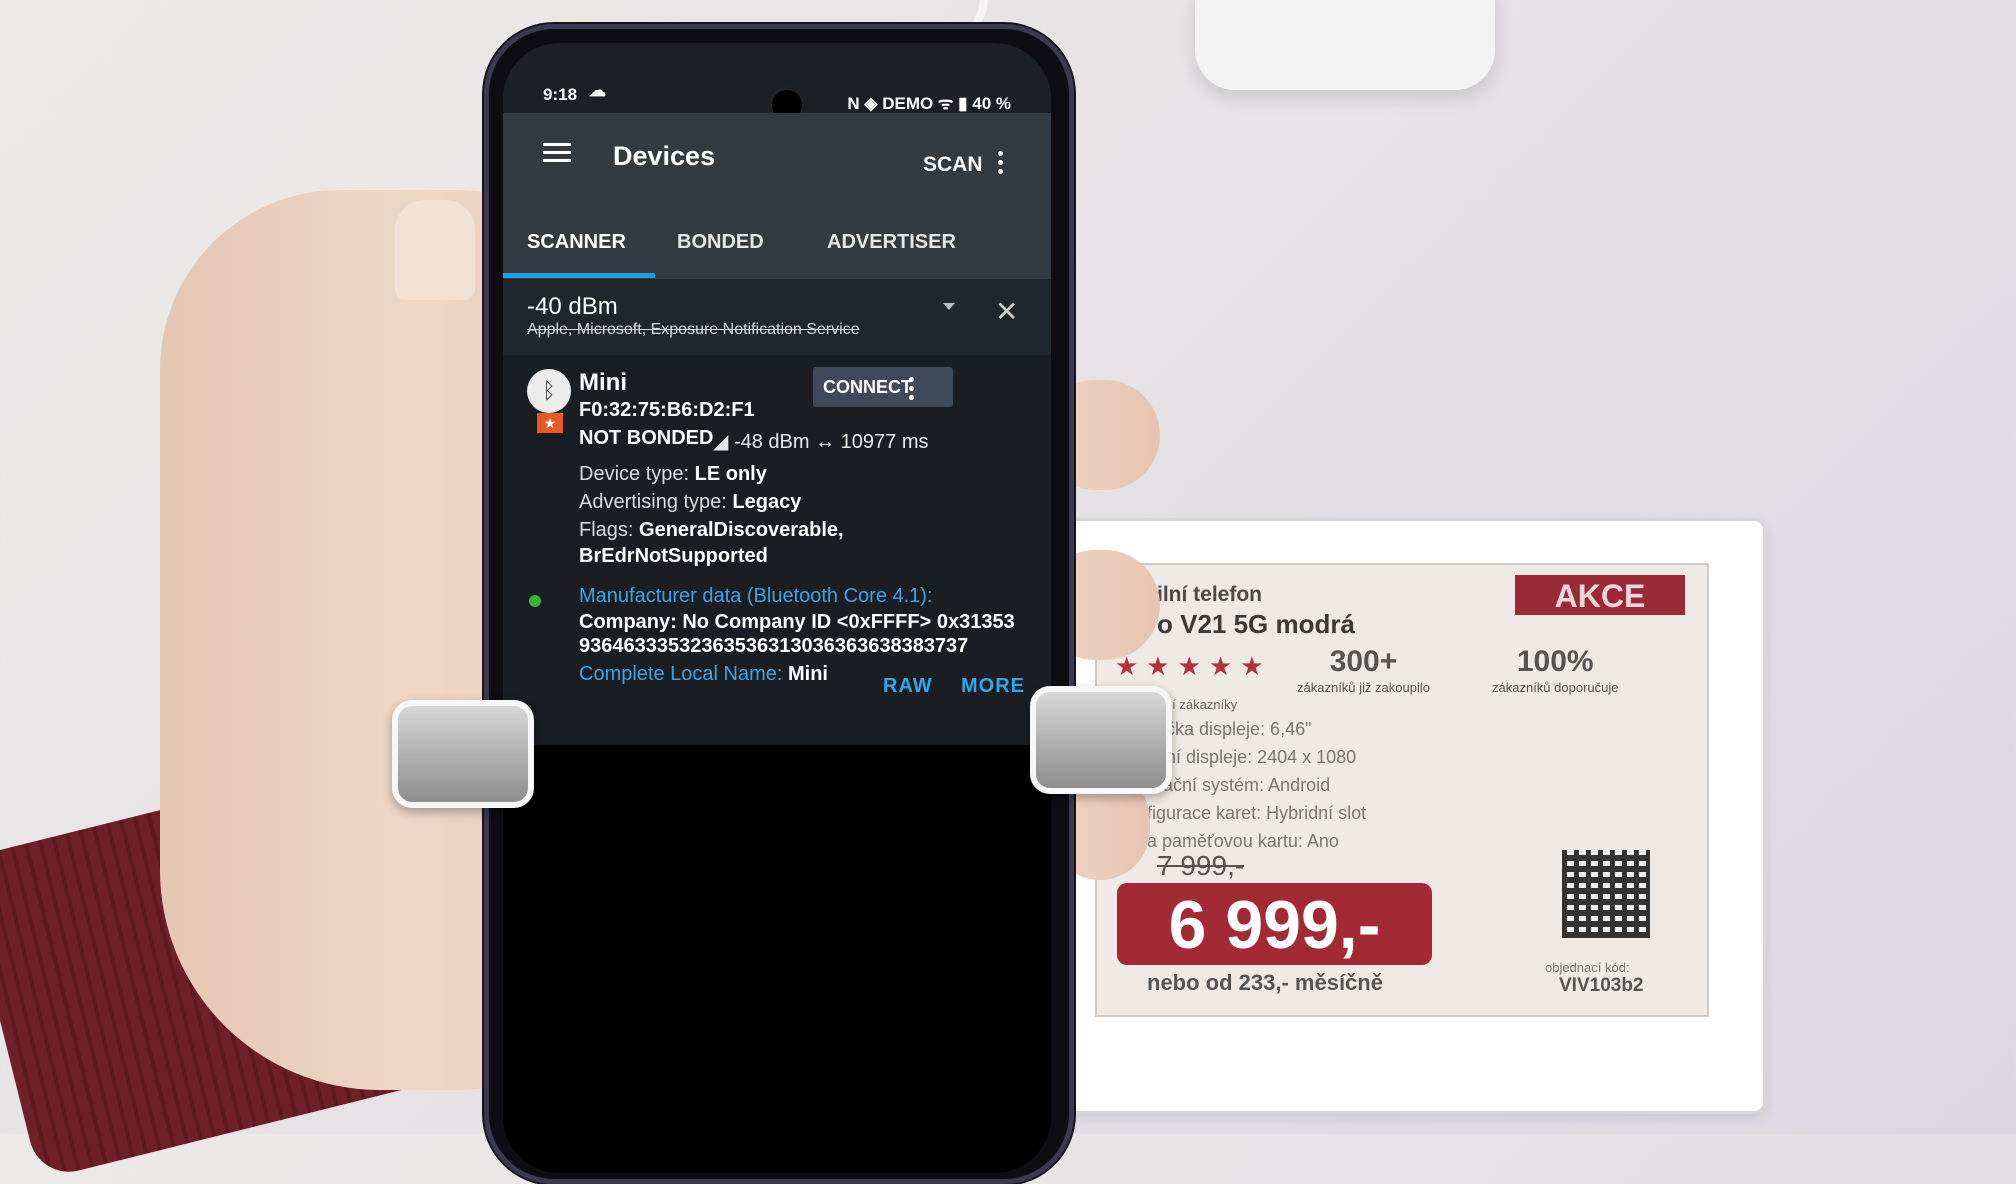 The width and height of the screenshot is (2016, 1184). Describe the element at coordinates (1006, 311) in the screenshot. I see `close-icon: ✕` at that location.